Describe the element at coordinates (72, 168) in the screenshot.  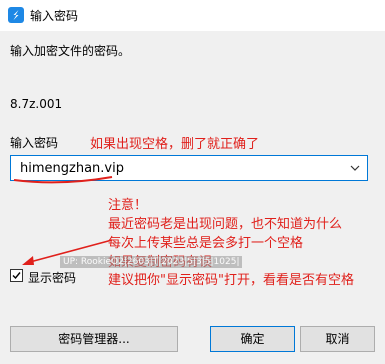
I see `password-value: himengzhan.vip` at that location.